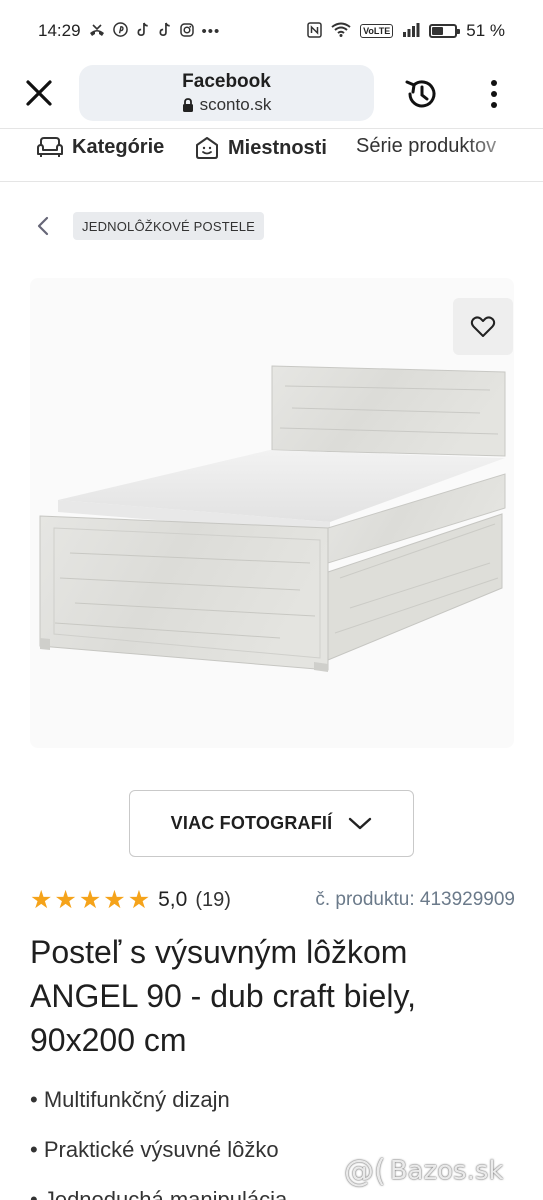  I want to click on chevron-down-icon, so click(360, 823).